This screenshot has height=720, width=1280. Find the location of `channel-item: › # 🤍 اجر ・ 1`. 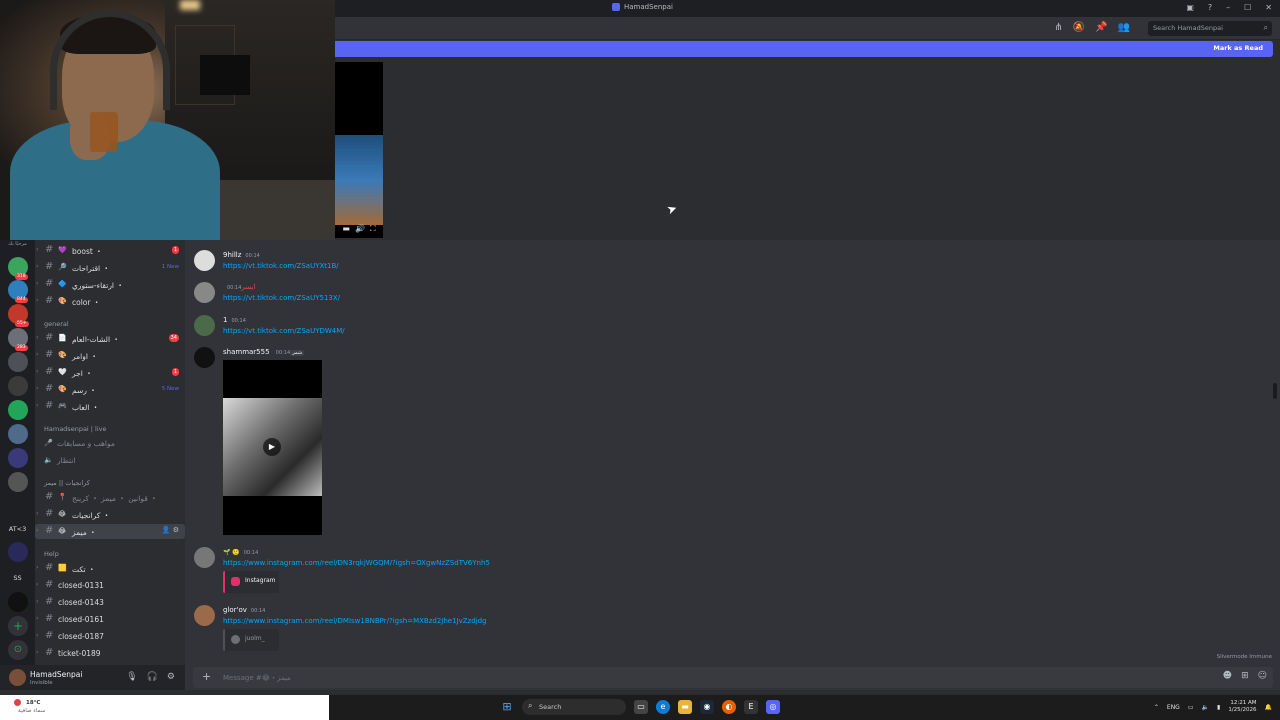

channel-item: › # 🤍 اجر ・ 1 is located at coordinates (110, 372).